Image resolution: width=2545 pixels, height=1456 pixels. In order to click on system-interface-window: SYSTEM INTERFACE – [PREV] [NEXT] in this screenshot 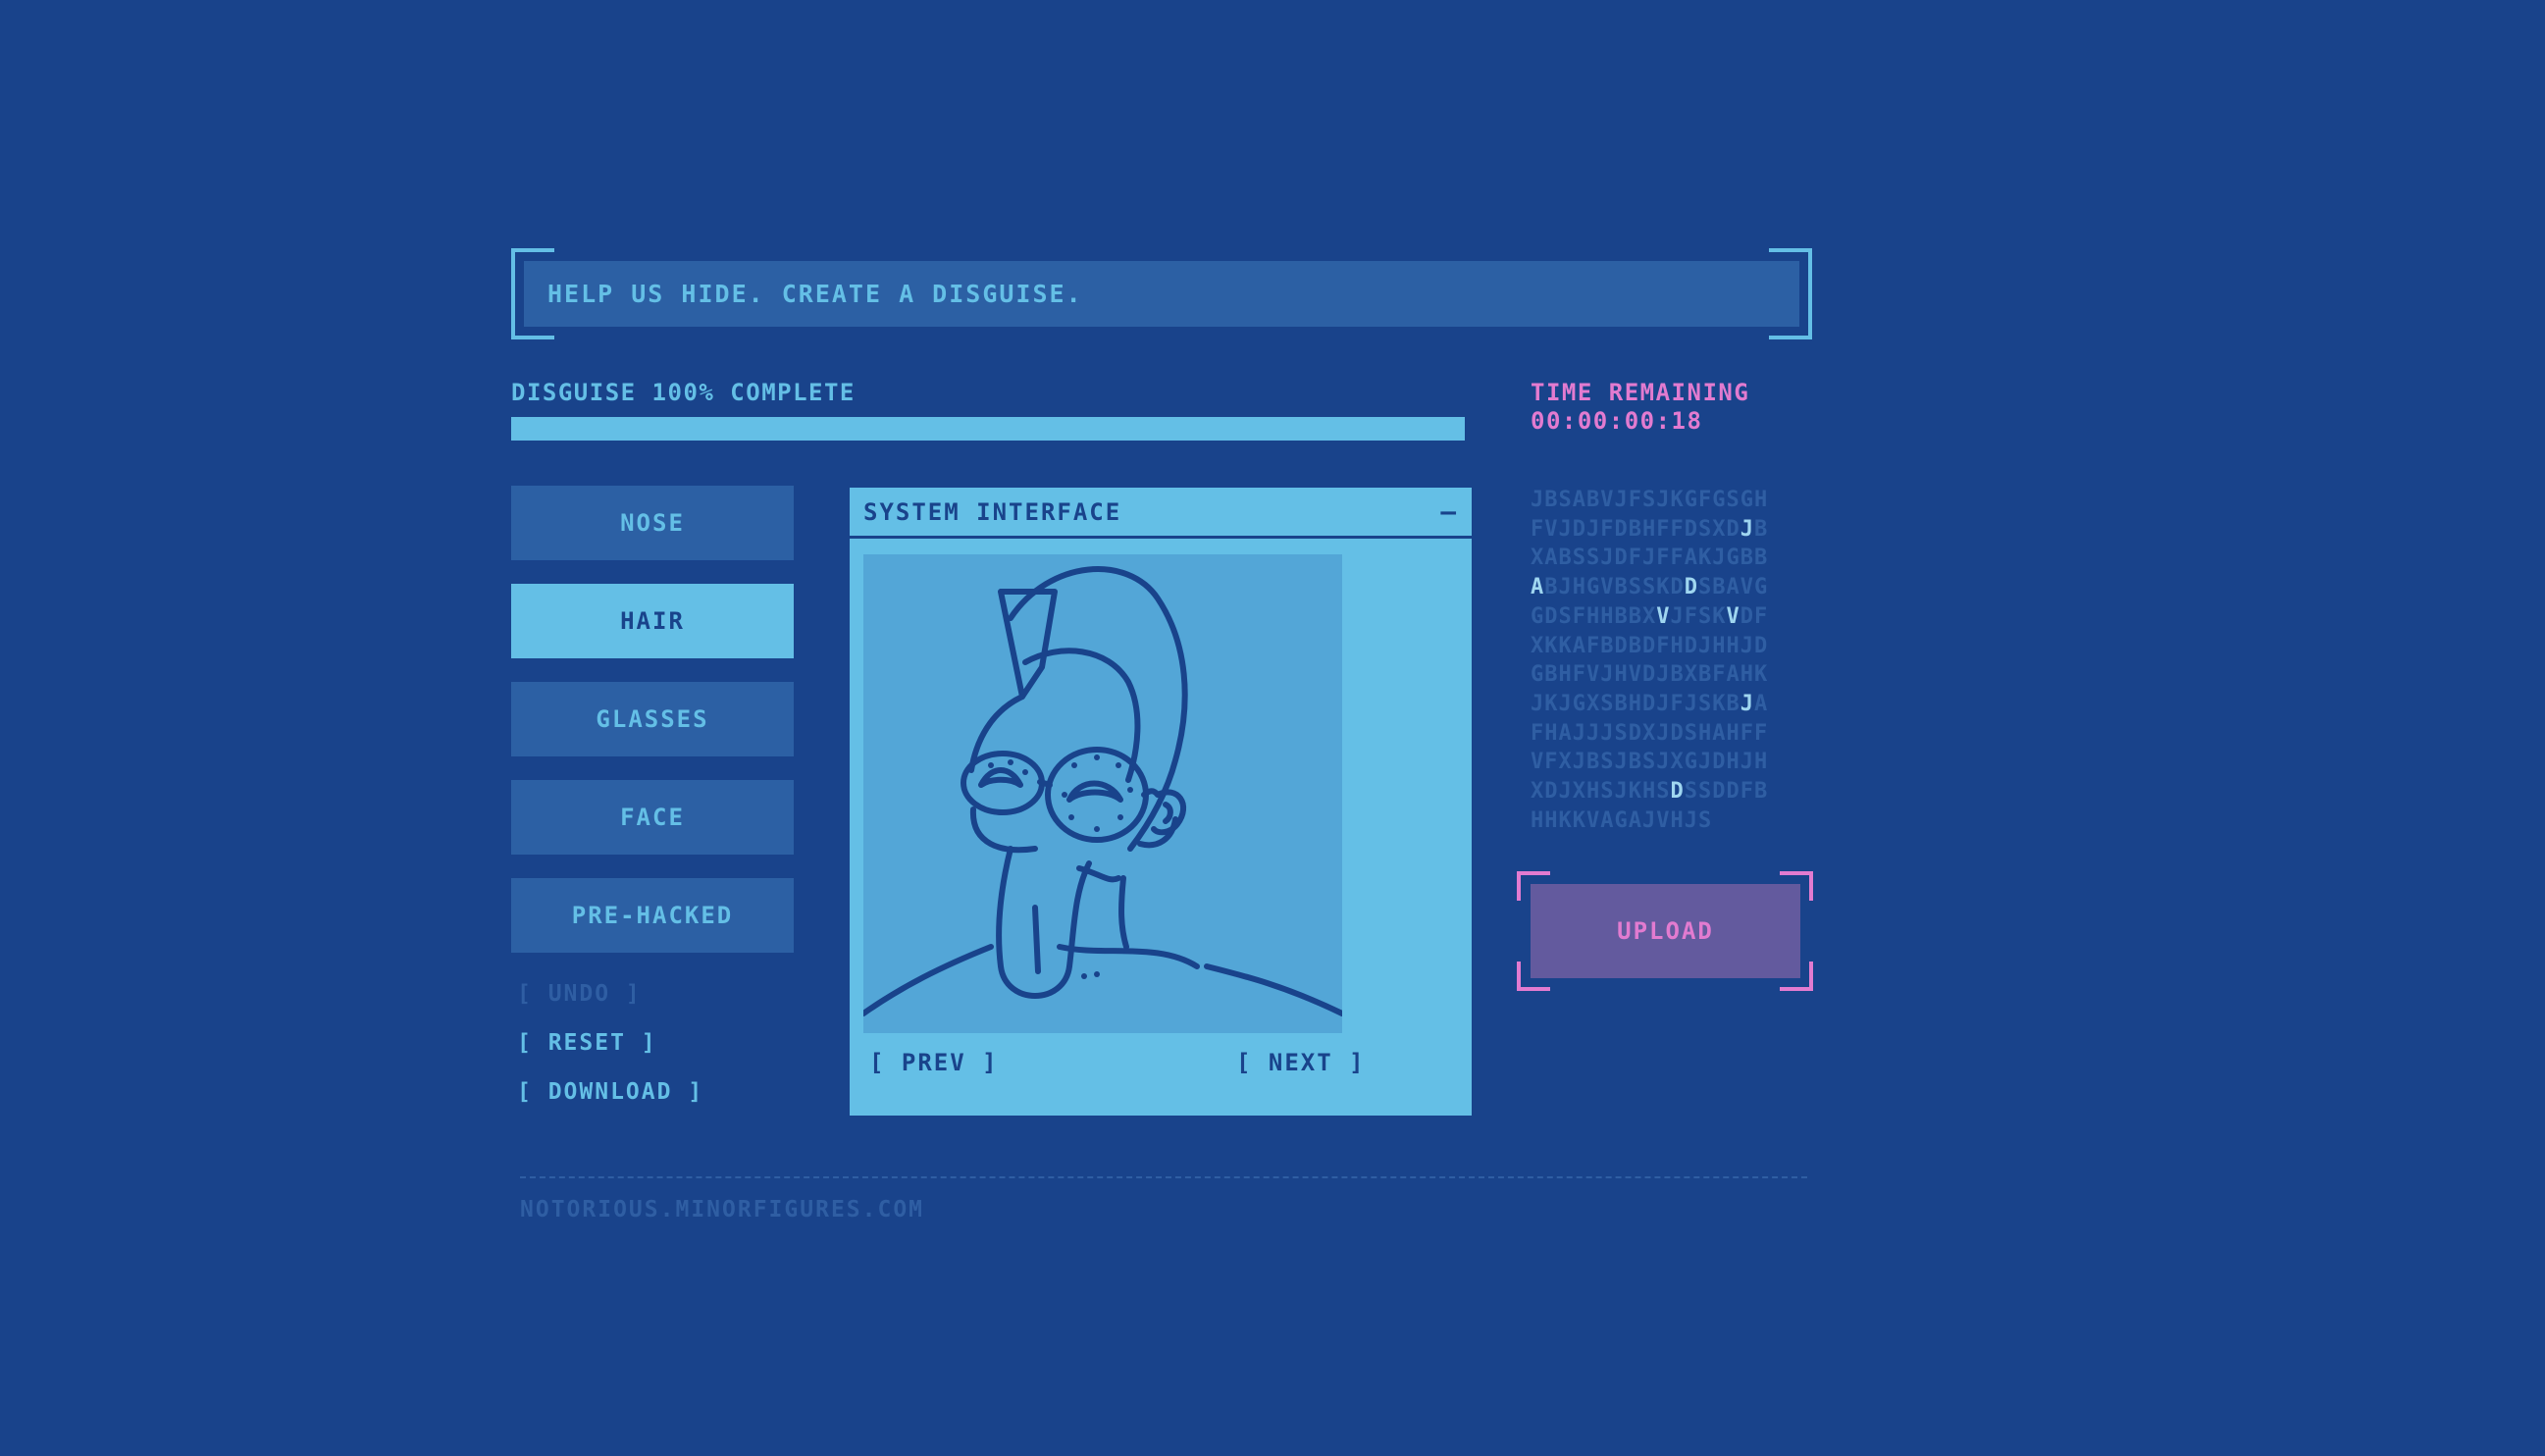, I will do `click(1161, 802)`.